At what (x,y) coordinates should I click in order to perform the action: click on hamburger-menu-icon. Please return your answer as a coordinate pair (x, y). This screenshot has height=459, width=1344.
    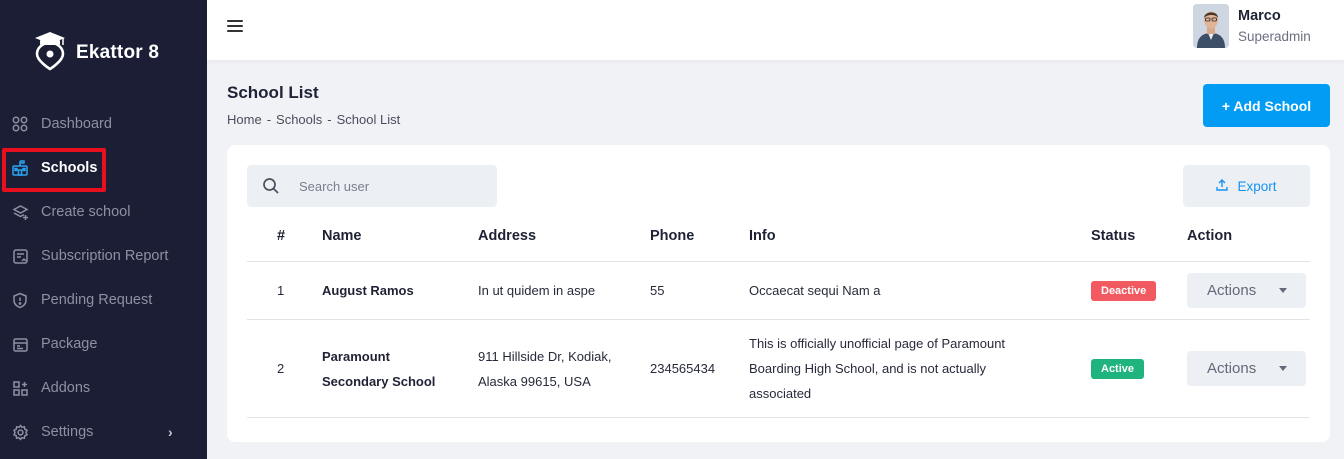
    Looking at the image, I should click on (235, 26).